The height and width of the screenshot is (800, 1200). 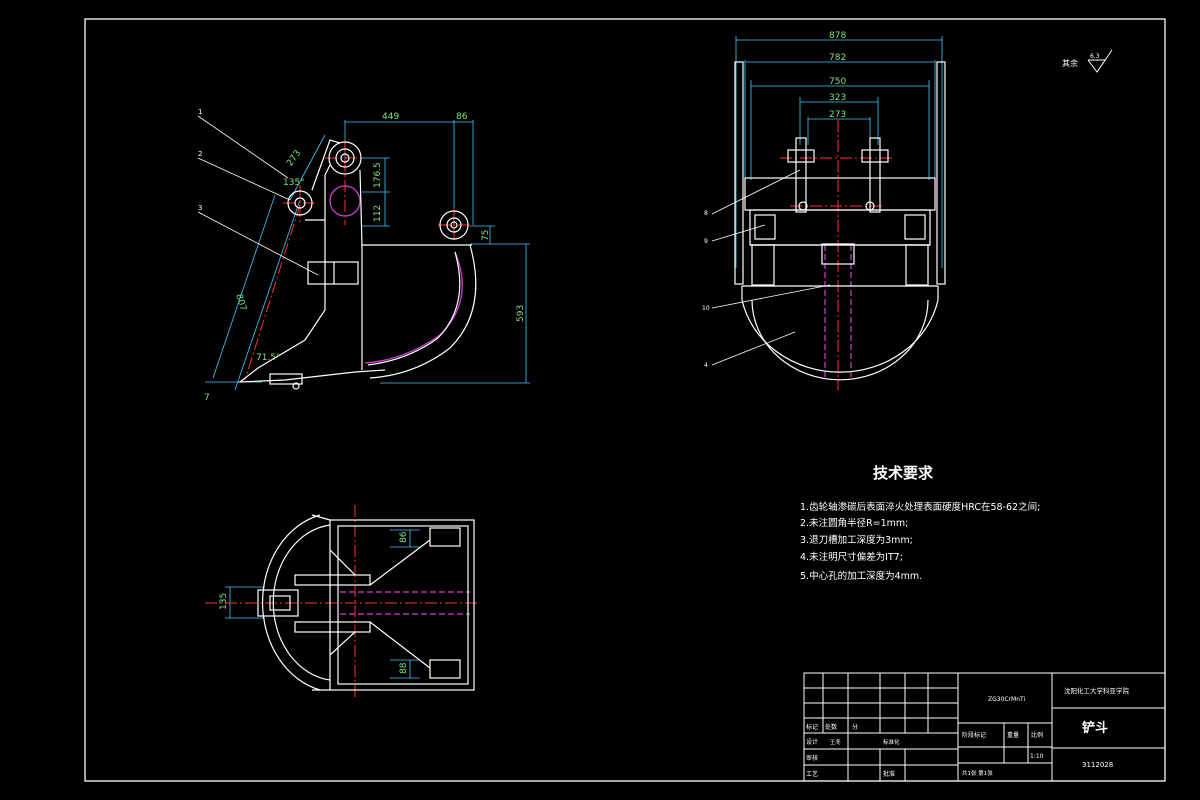 What do you see at coordinates (812, 774) in the screenshot?
I see `tb-process: 工艺` at bounding box center [812, 774].